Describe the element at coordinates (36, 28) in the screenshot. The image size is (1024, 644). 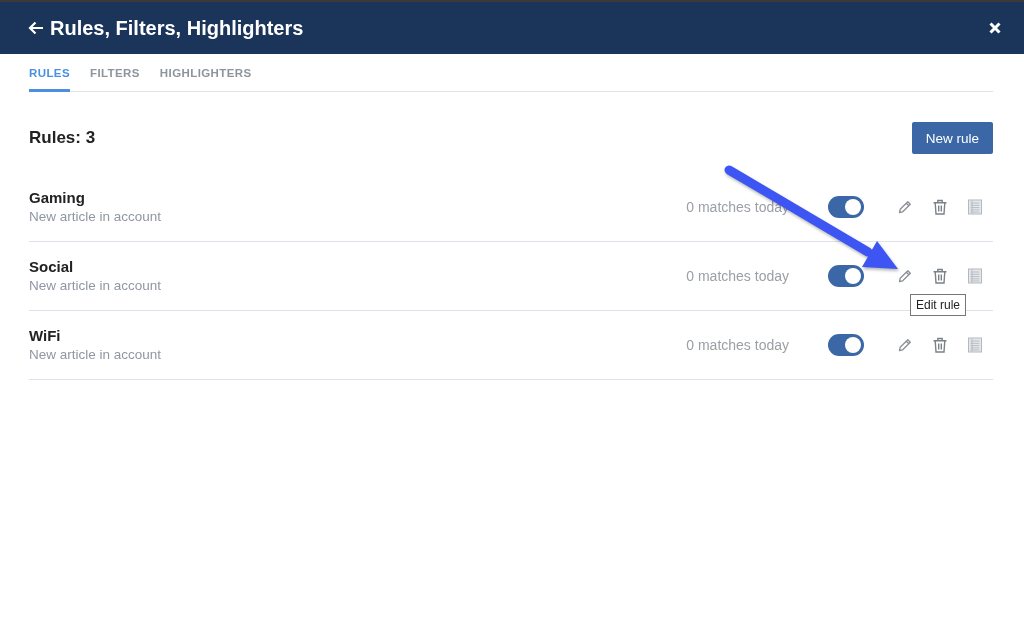
I see `back-arrow-icon` at that location.